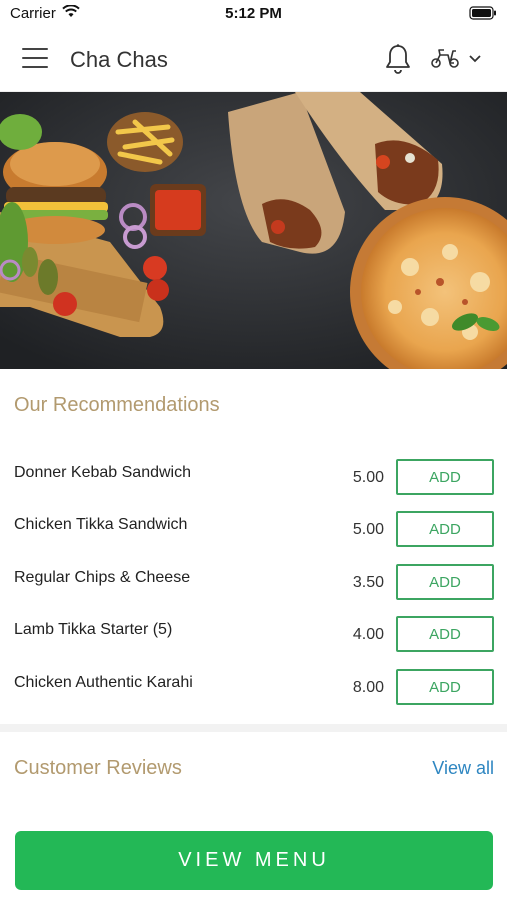 This screenshot has height=900, width=507. What do you see at coordinates (253, 587) in the screenshot?
I see `list-item: Regular Chips & Cheese 3.50 ADD` at bounding box center [253, 587].